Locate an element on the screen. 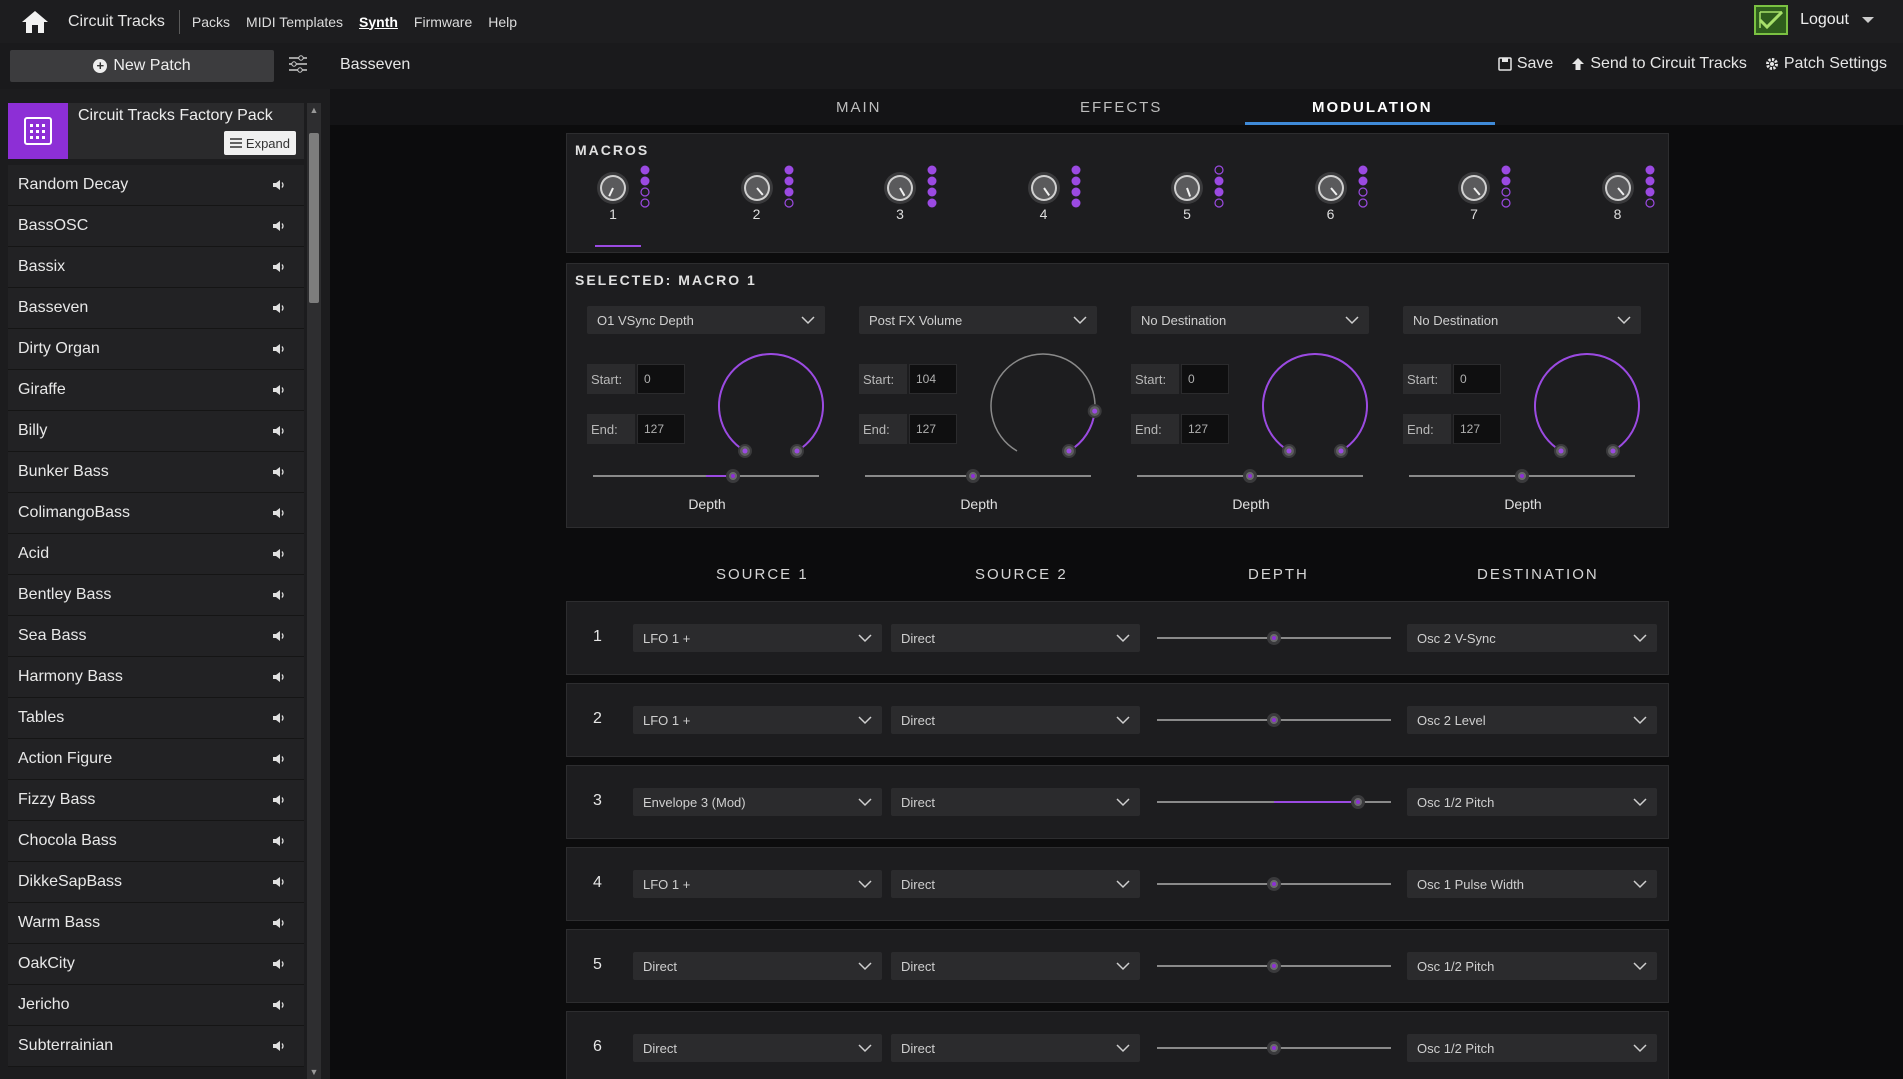  start-input: 104 is located at coordinates (933, 379).